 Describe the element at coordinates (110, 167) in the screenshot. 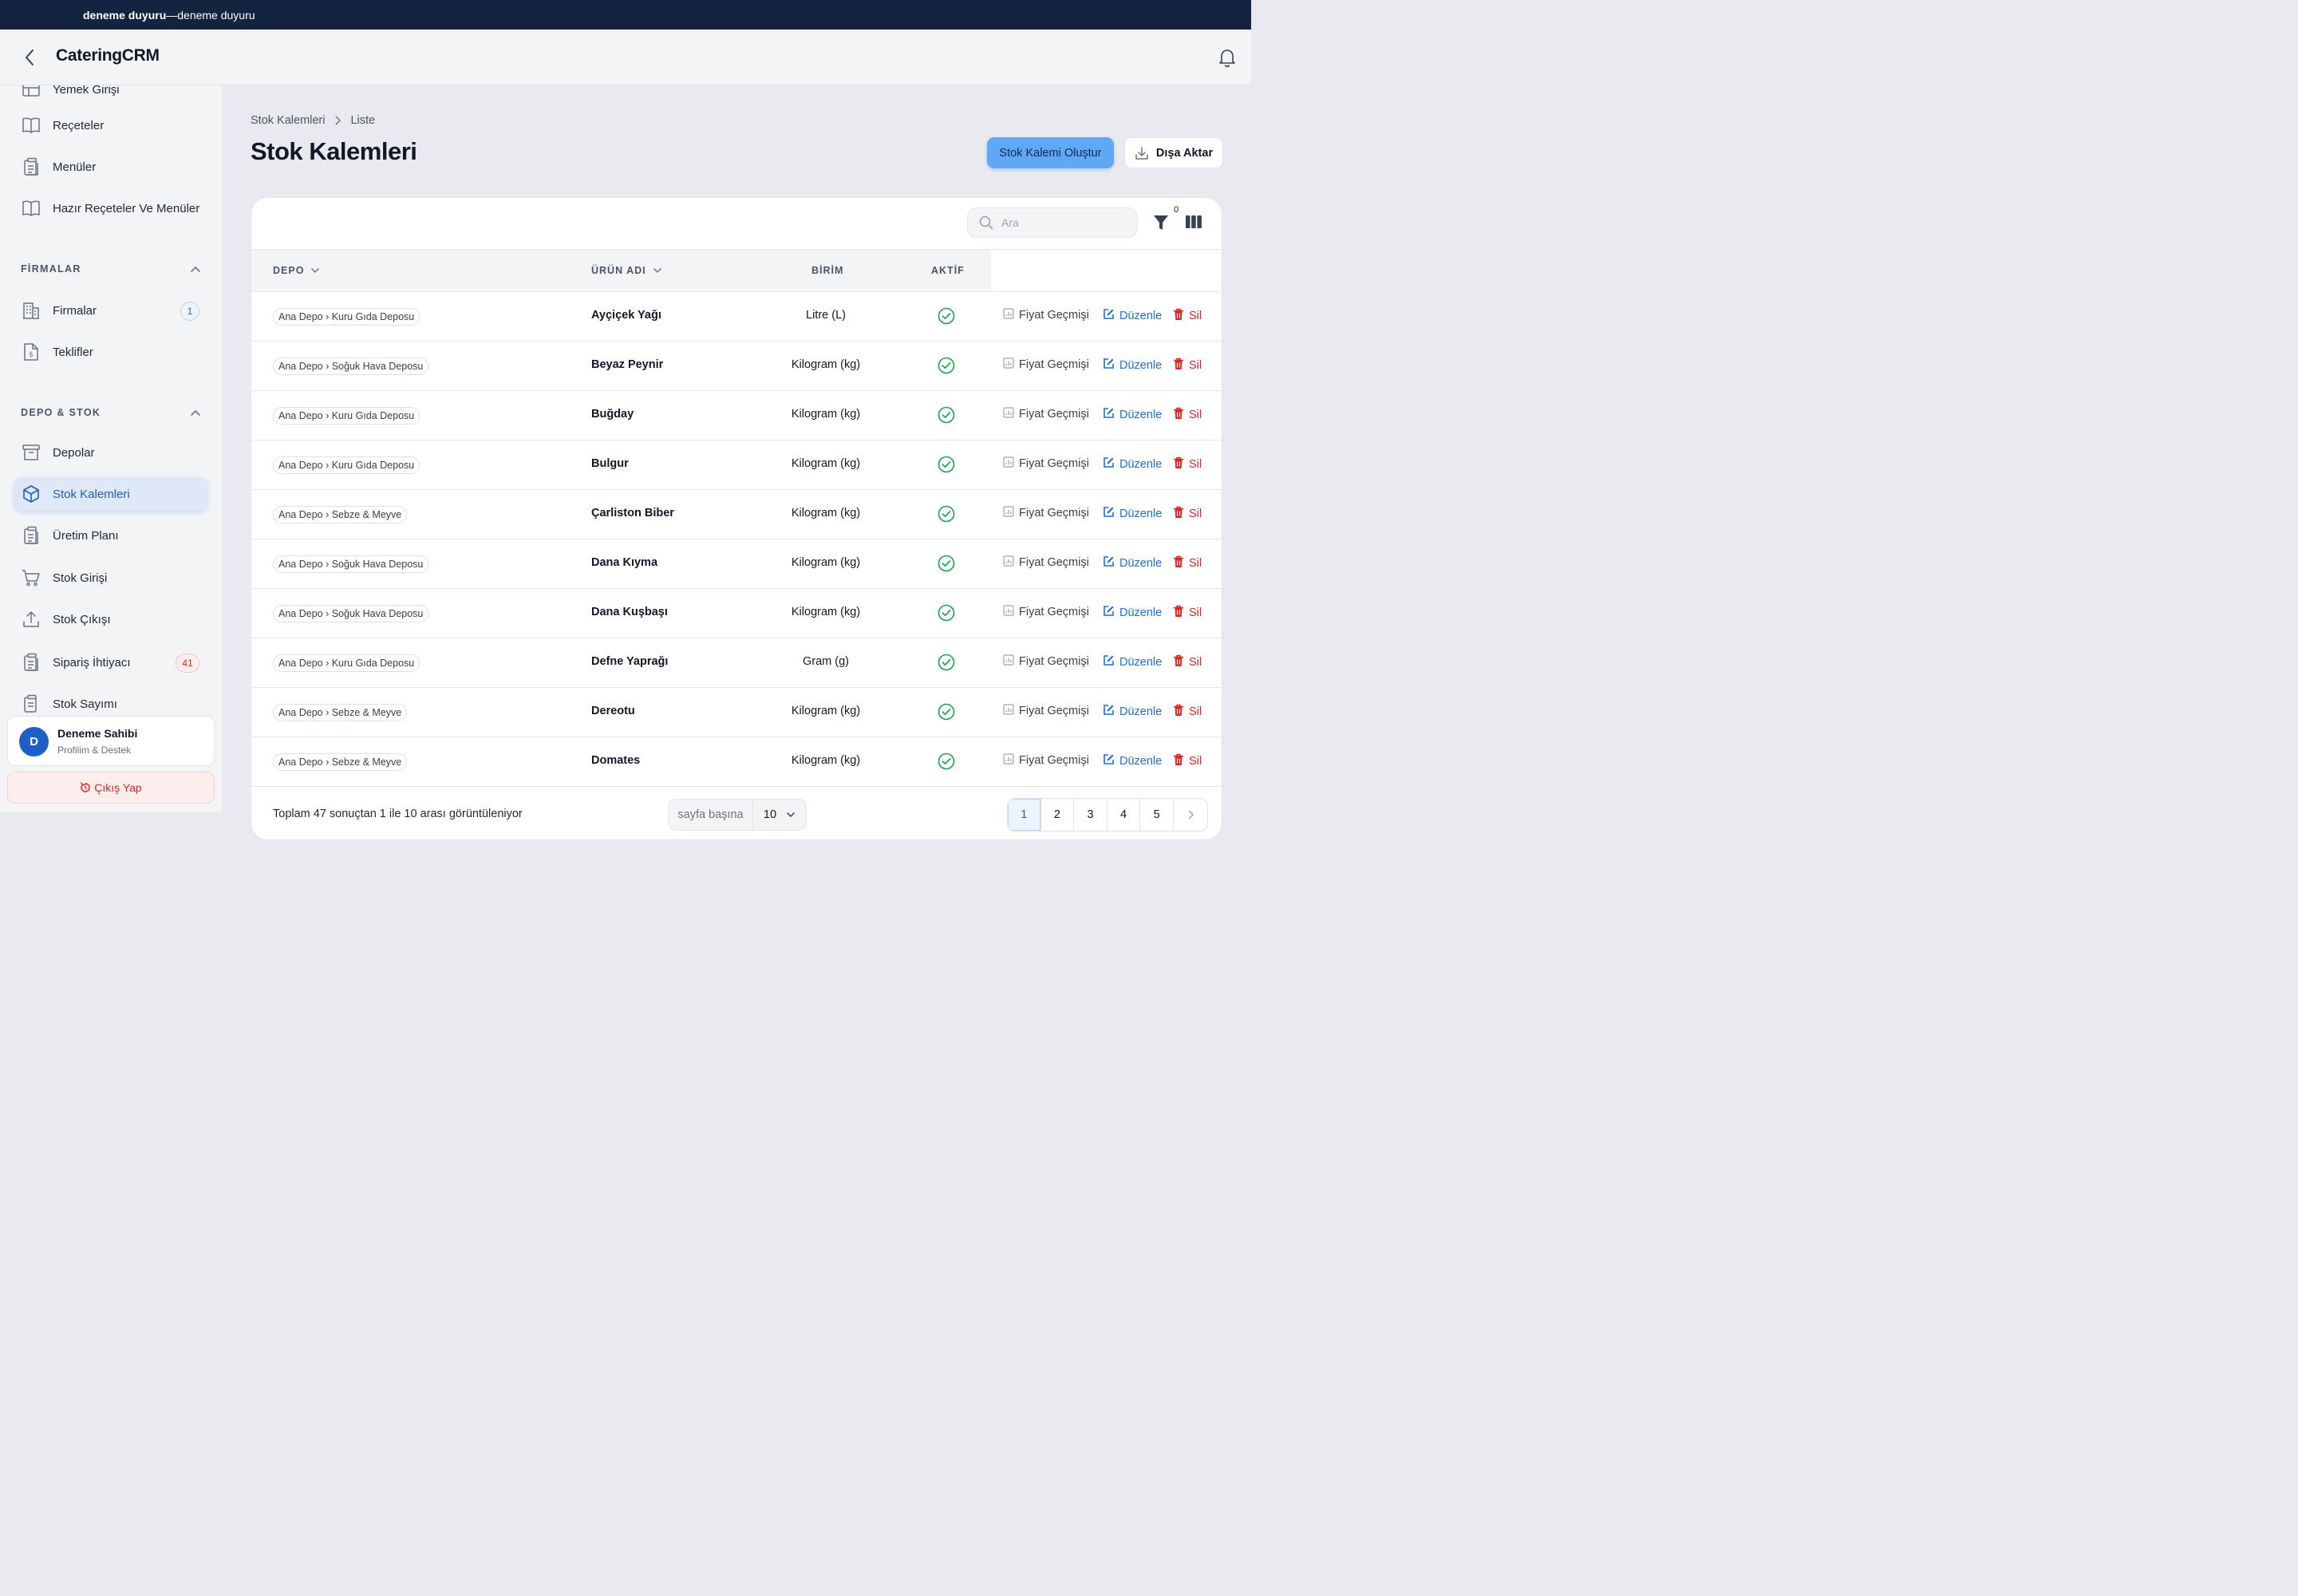

I see `sidebar-item-menuler: Menüler` at that location.